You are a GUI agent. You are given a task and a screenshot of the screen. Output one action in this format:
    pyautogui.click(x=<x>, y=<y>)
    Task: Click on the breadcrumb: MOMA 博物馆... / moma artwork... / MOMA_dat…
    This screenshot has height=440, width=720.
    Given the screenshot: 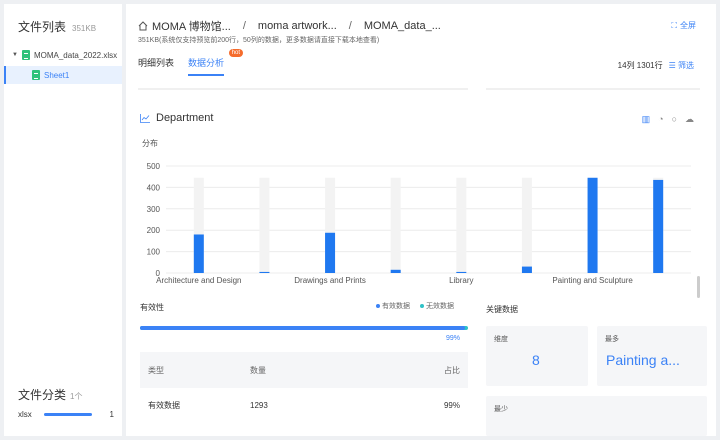 What is the action you would take?
    pyautogui.click(x=289, y=26)
    